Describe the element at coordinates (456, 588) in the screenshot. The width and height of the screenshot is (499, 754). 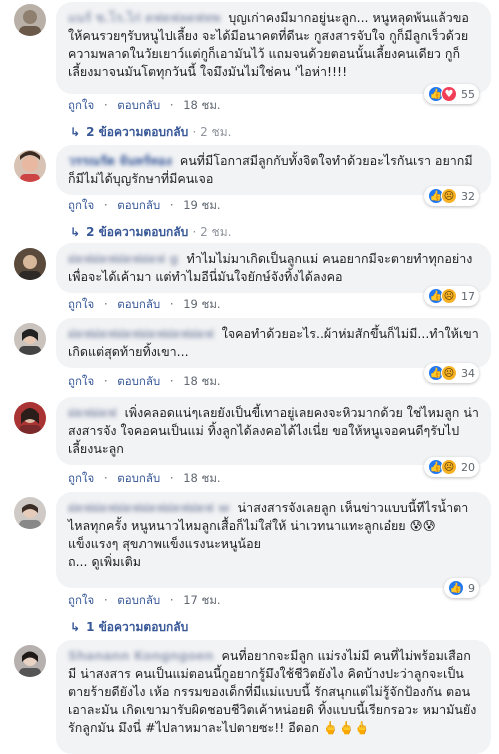
I see `like-reaction-icon: 👍` at that location.